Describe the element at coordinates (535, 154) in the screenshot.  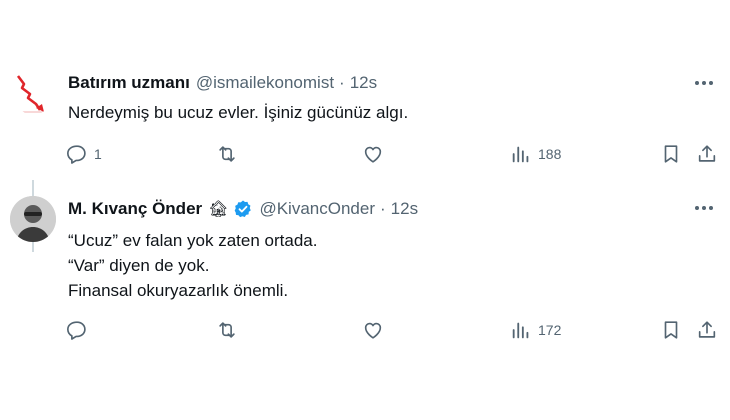
I see `views-button: 188` at that location.